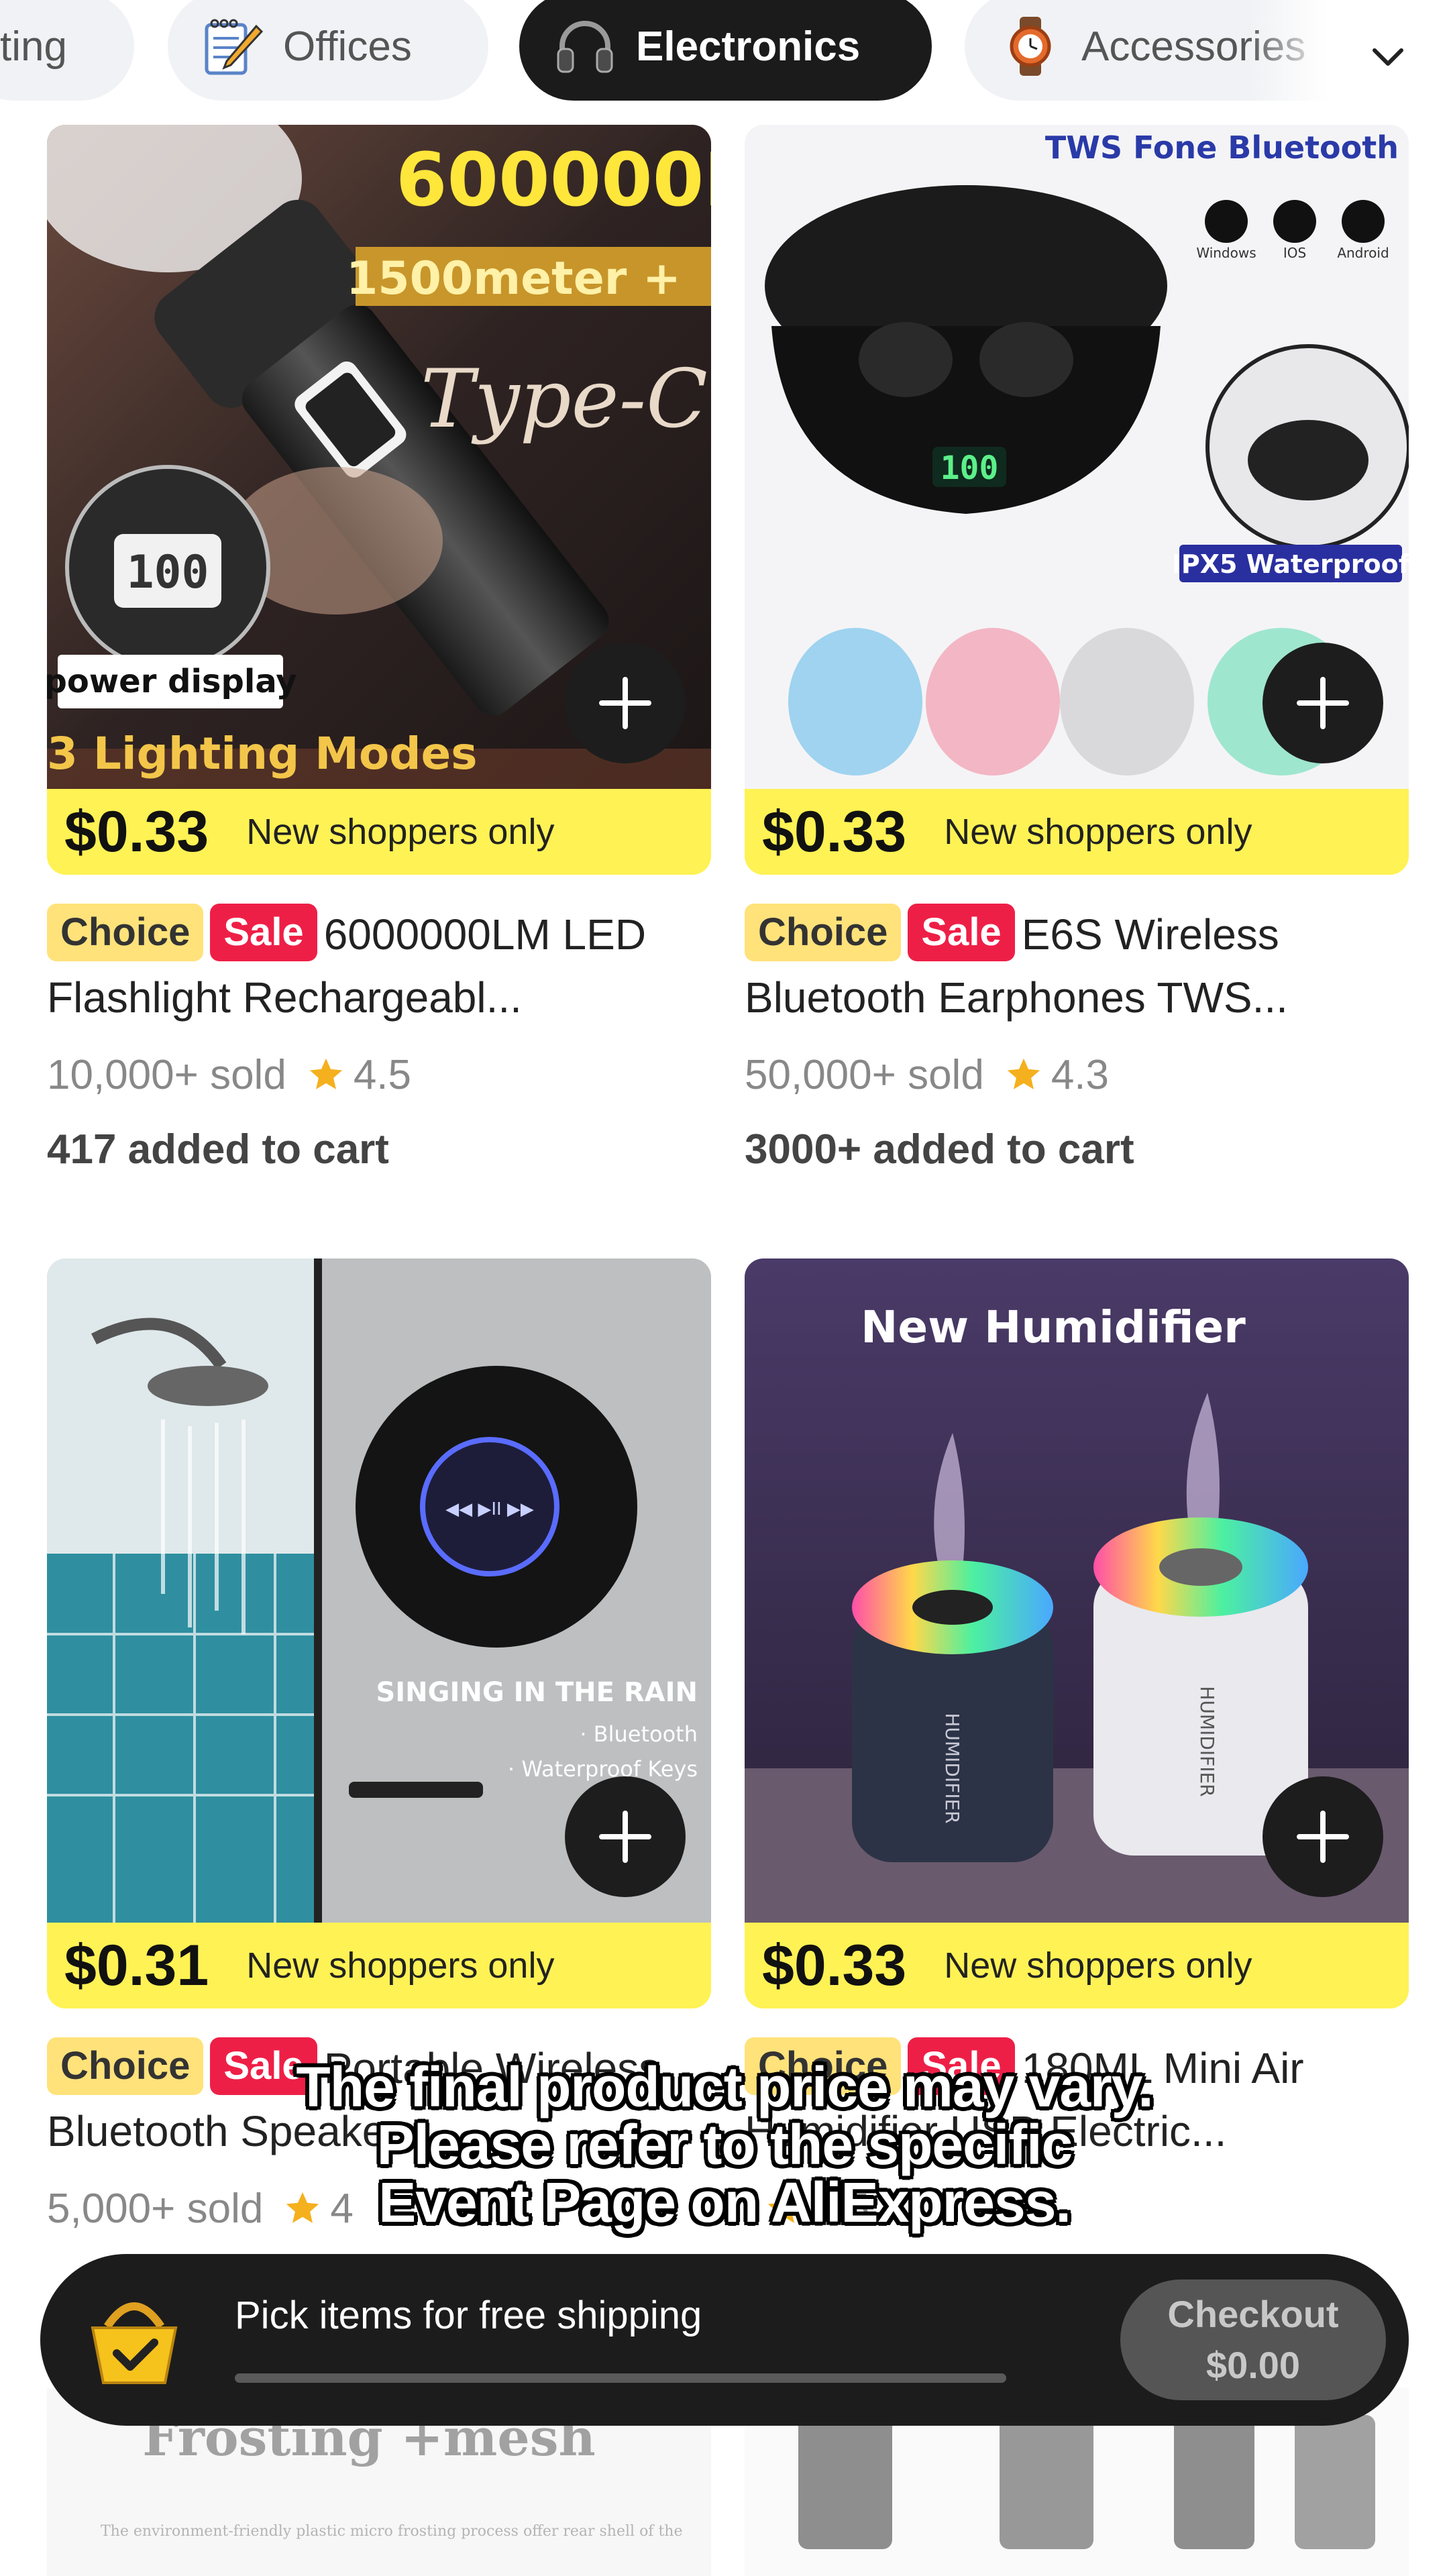 Image resolution: width=1449 pixels, height=2576 pixels. I want to click on headphones-icon, so click(585, 47).